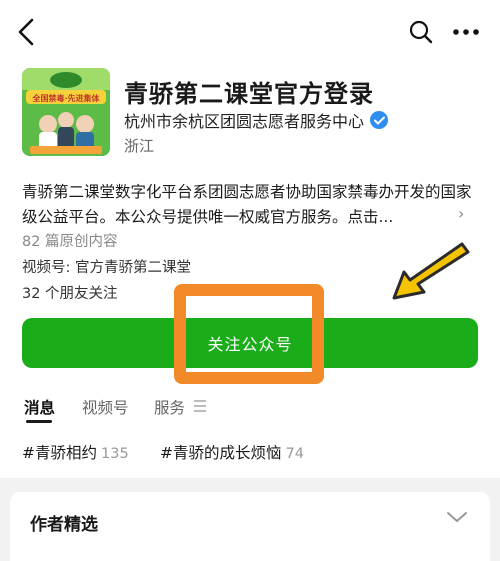 This screenshot has width=500, height=561. Describe the element at coordinates (379, 120) in the screenshot. I see `verified-icon` at that location.